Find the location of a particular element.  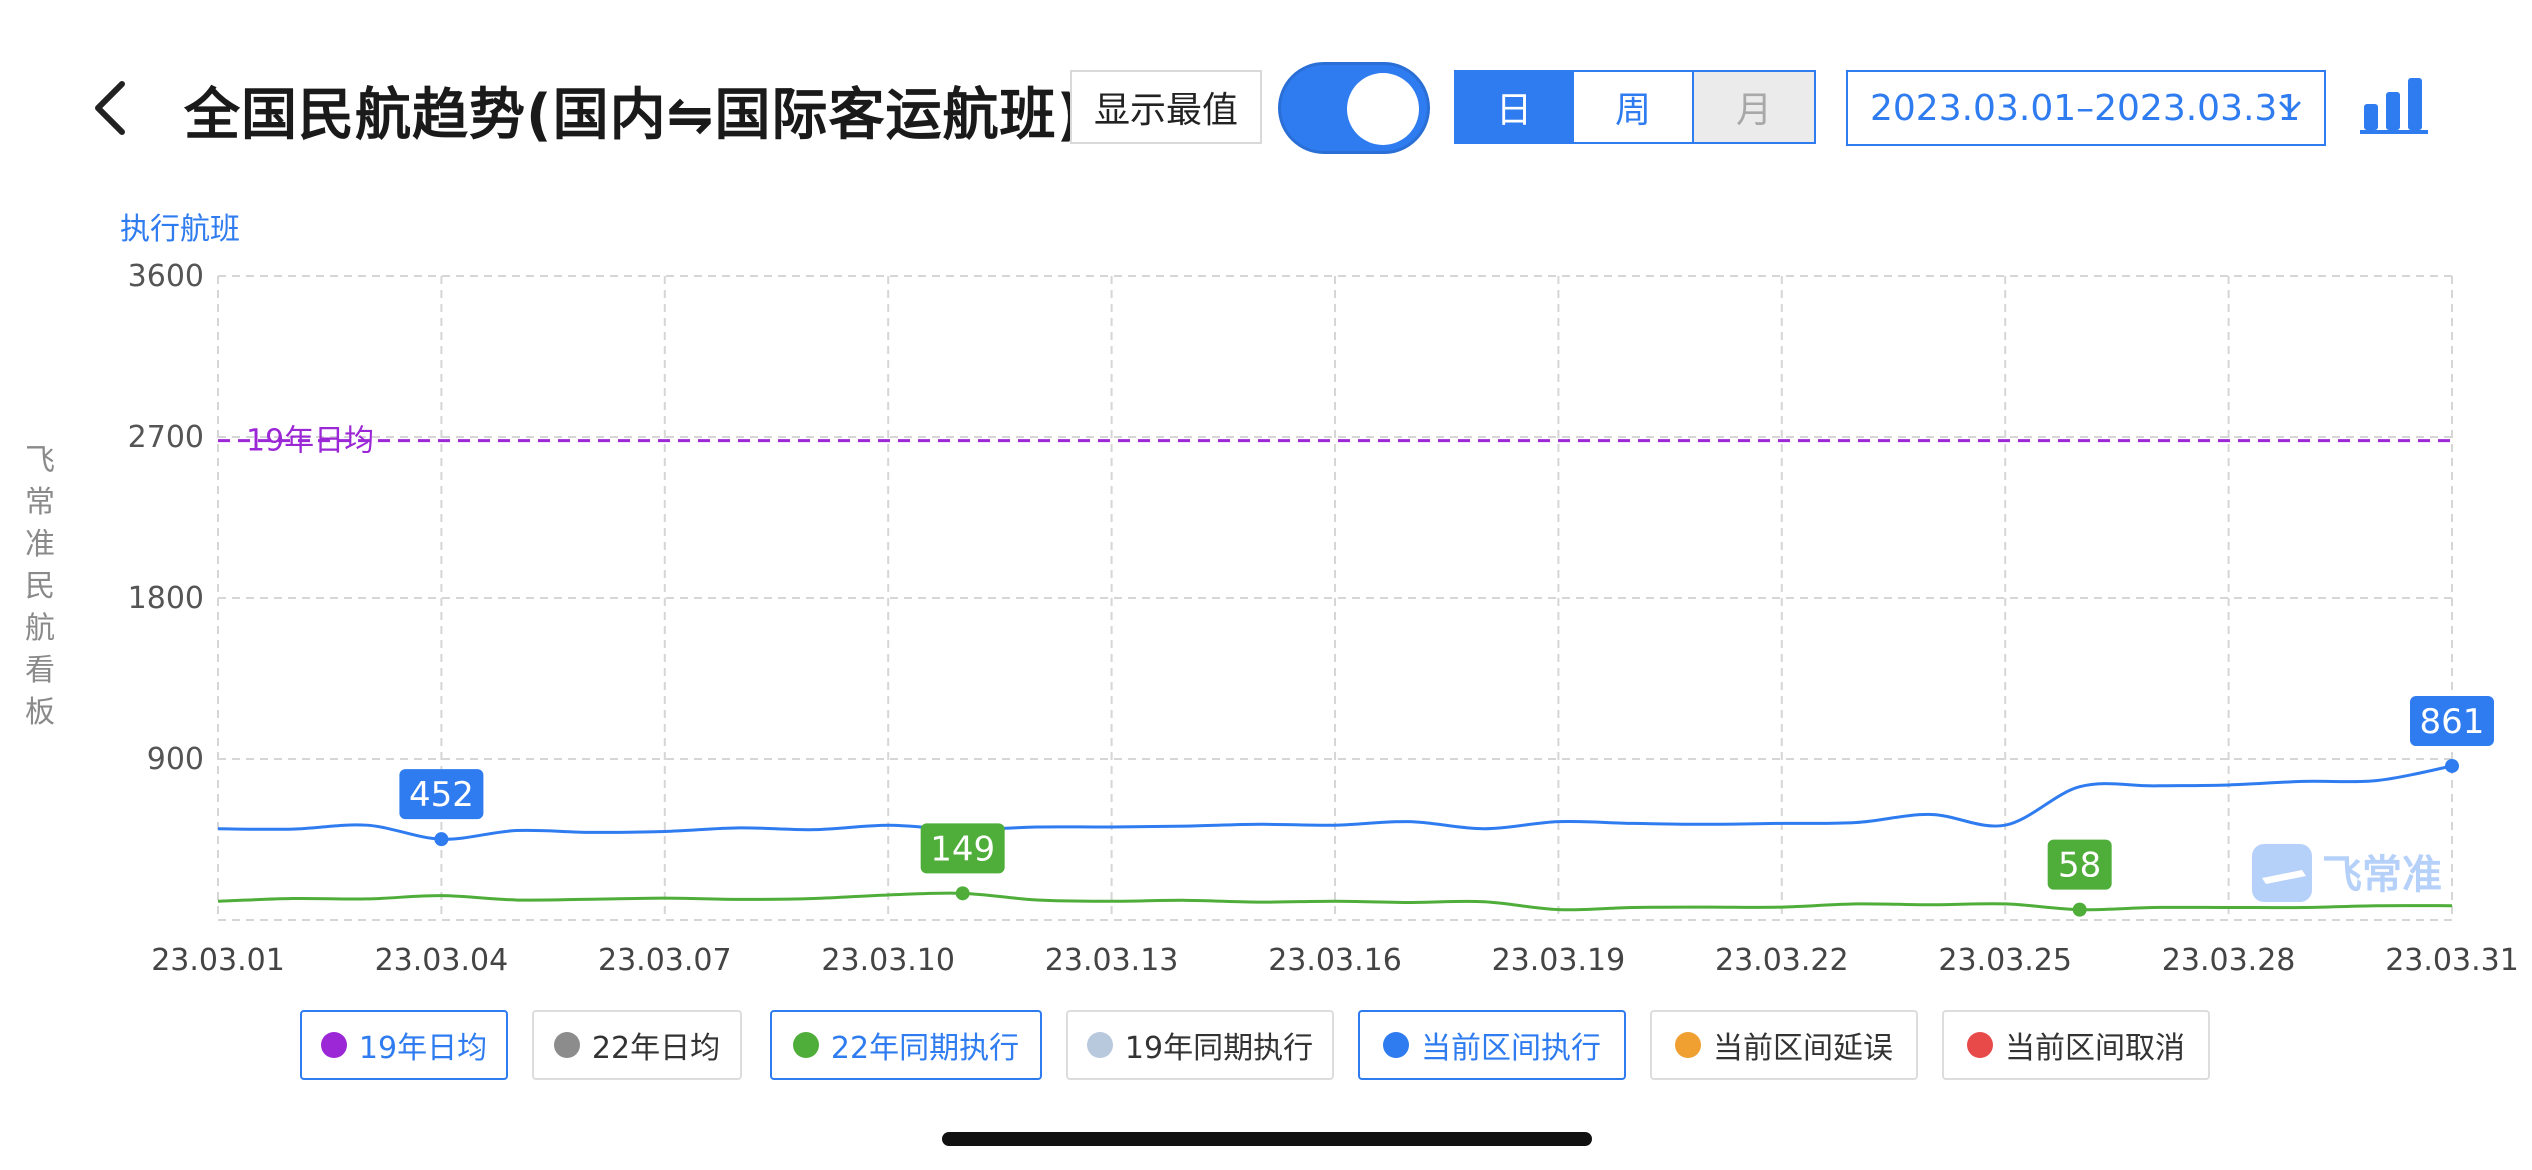

brand-watermark-logo: 飞常准 is located at coordinates (2347, 873).